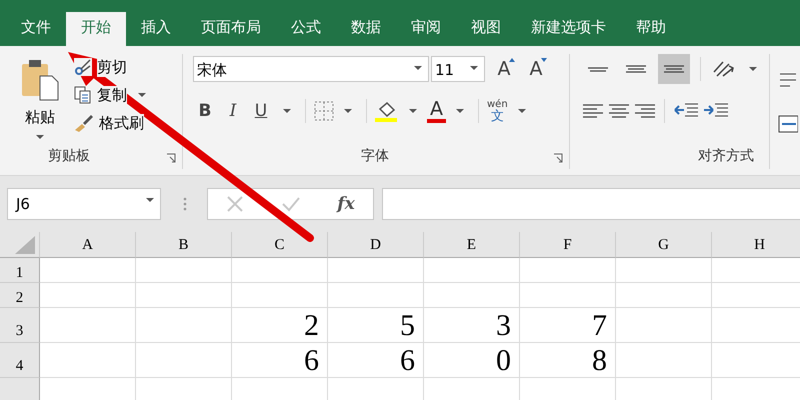 The width and height of the screenshot is (800, 400). What do you see at coordinates (568, 360) in the screenshot?
I see `cell: 8` at bounding box center [568, 360].